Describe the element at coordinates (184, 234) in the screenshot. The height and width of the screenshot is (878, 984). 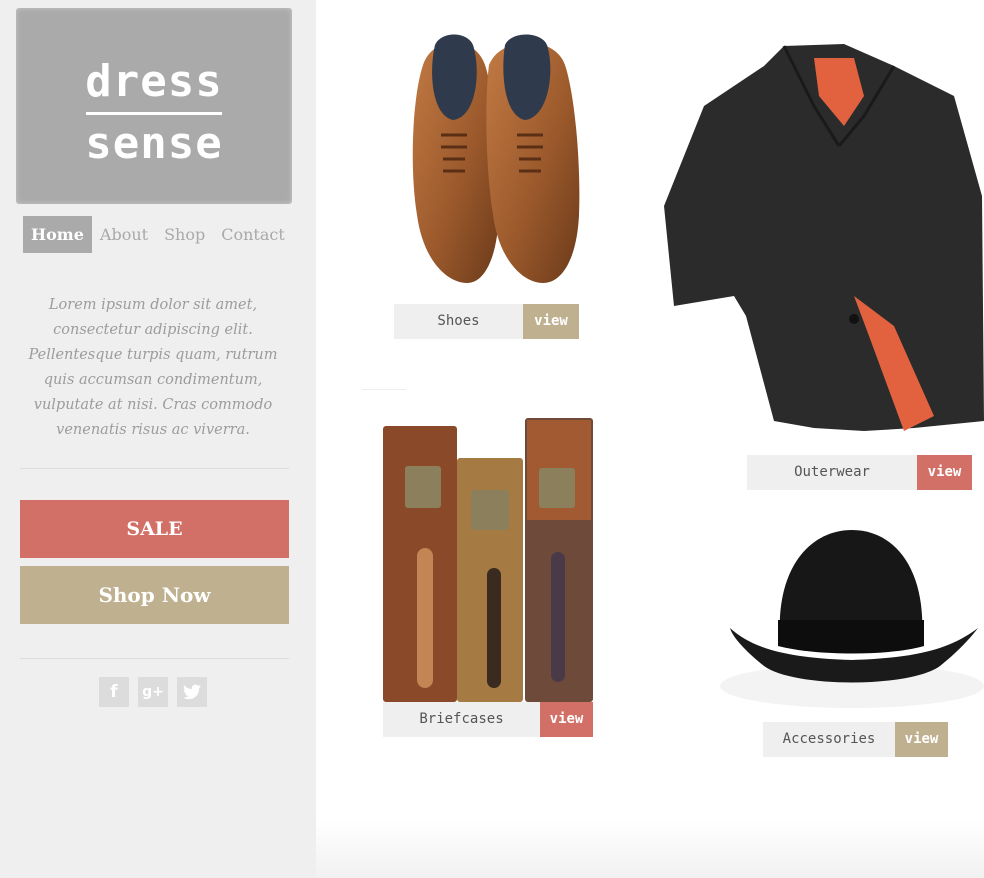
I see `nav-item-shop: Shop` at that location.